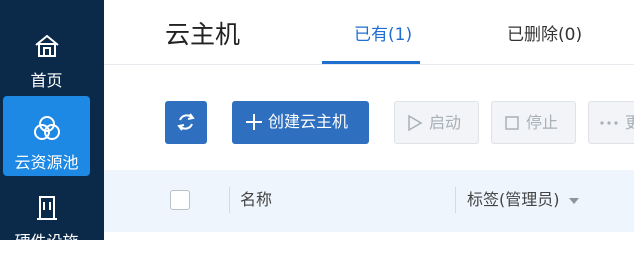 The image size is (634, 260). I want to click on column-header-name: 名称, so click(256, 200).